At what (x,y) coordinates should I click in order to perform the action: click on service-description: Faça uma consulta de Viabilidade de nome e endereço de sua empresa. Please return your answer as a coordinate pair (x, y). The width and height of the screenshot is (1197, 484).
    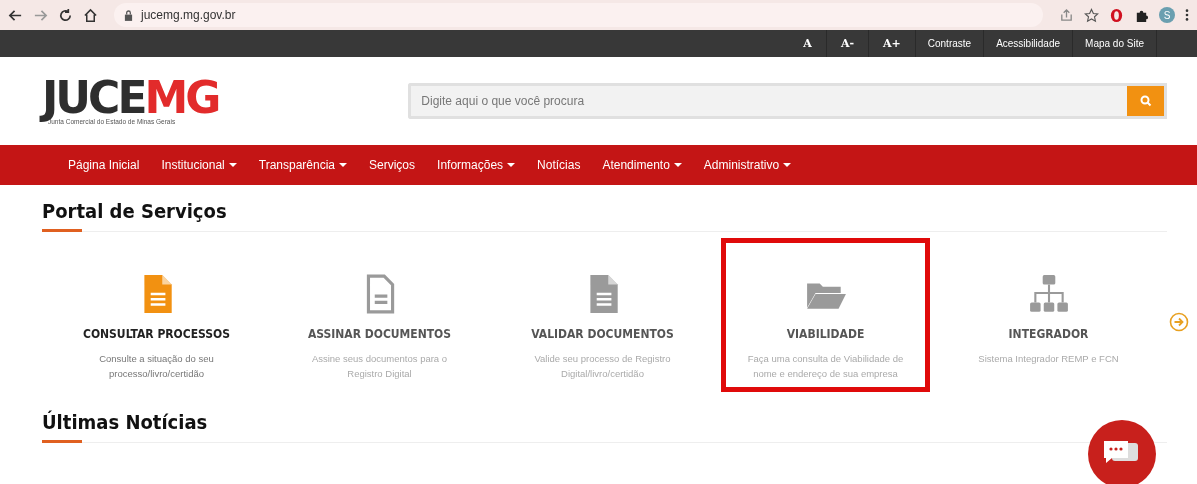
    Looking at the image, I should click on (825, 366).